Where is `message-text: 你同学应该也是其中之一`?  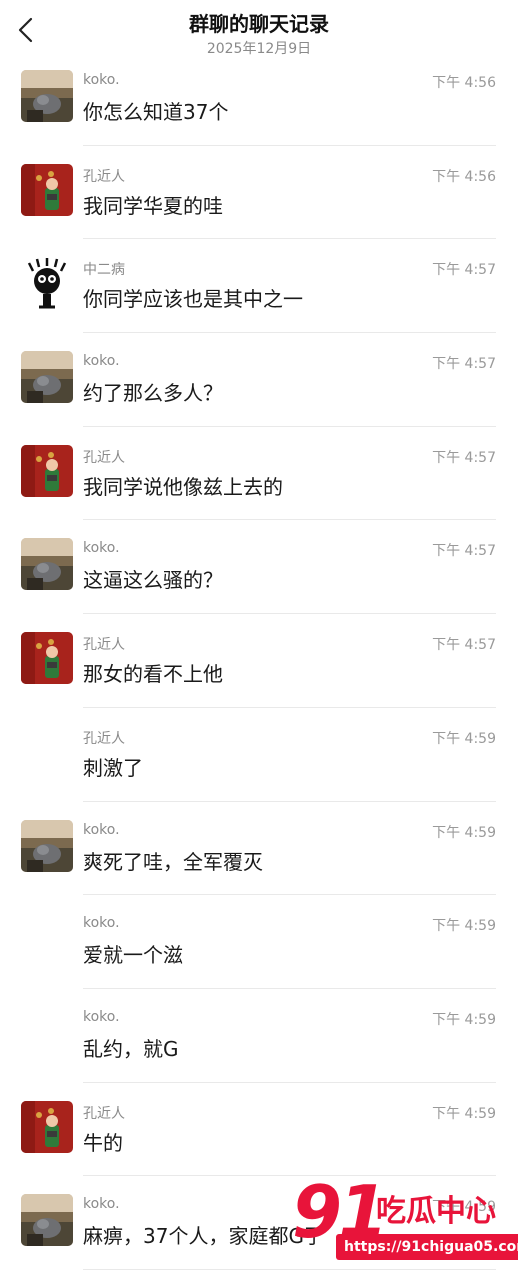 message-text: 你同学应该也是其中之一 is located at coordinates (193, 299).